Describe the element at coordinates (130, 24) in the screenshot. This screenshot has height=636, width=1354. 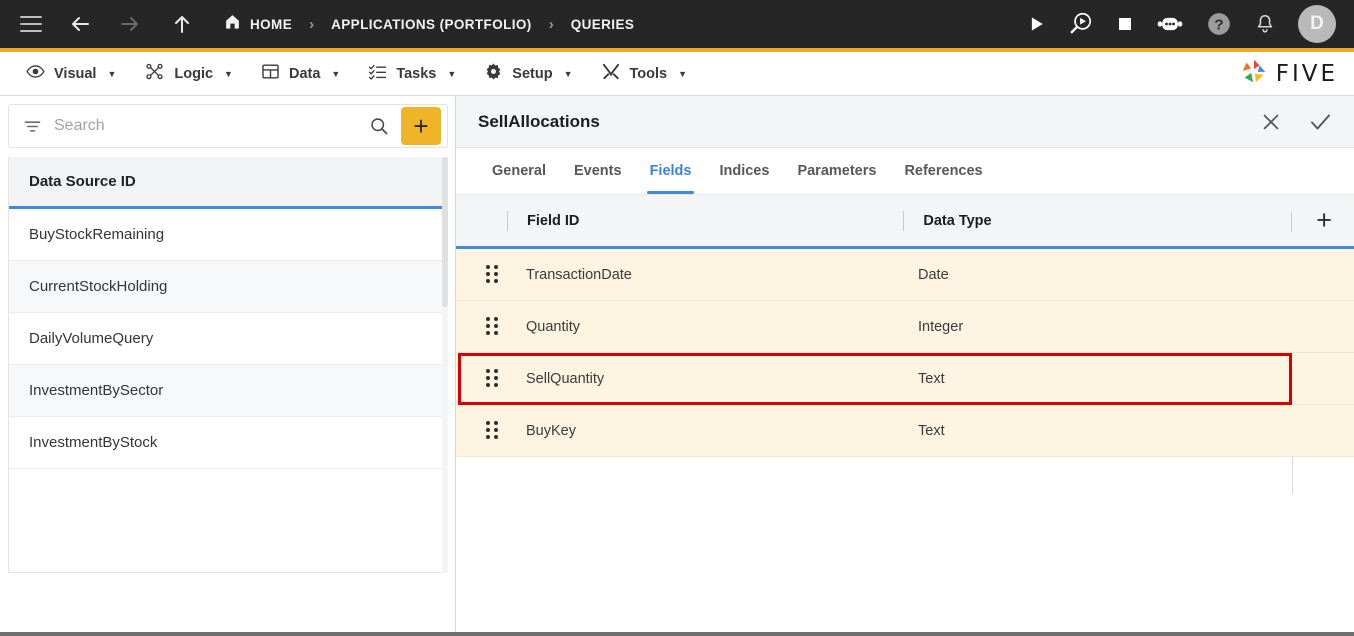
I see `forward-button` at that location.